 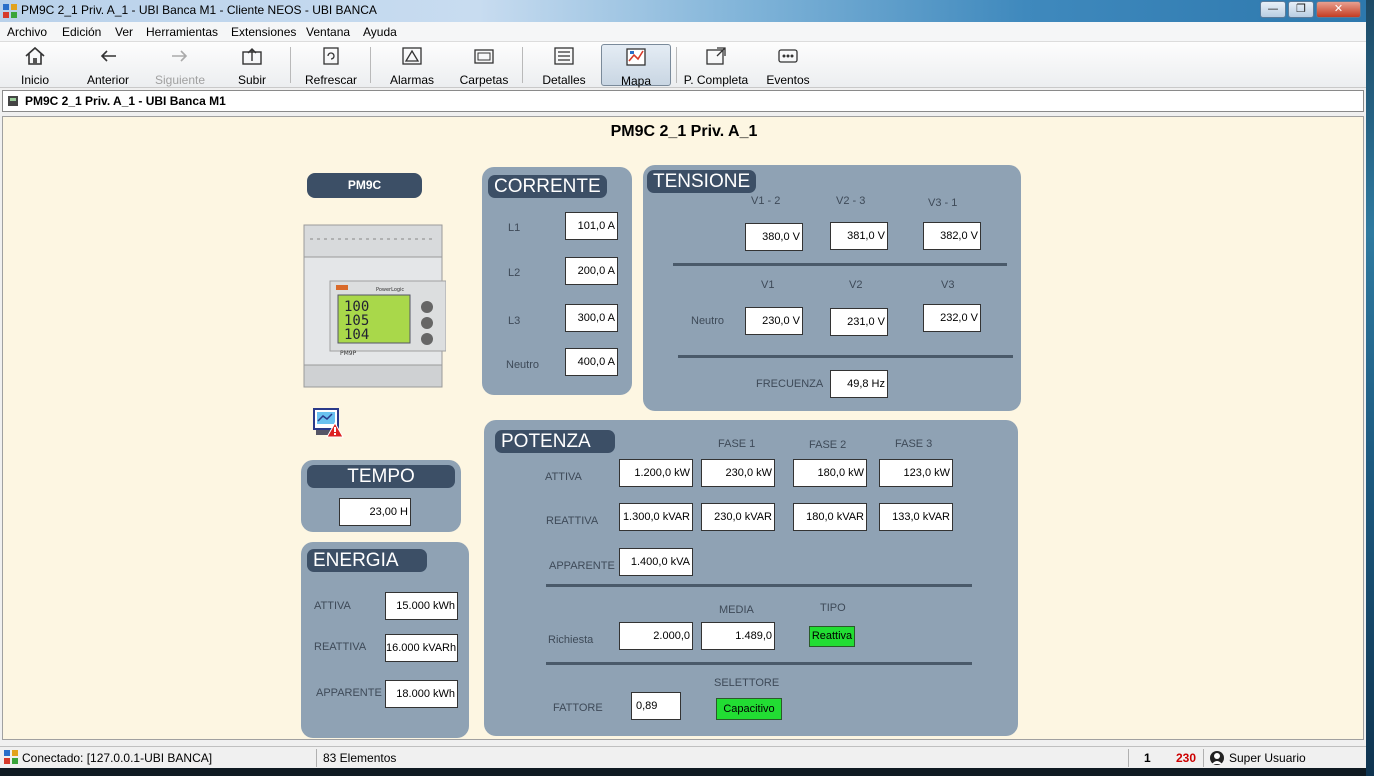 I want to click on subir-label: Subir, so click(x=251, y=80).